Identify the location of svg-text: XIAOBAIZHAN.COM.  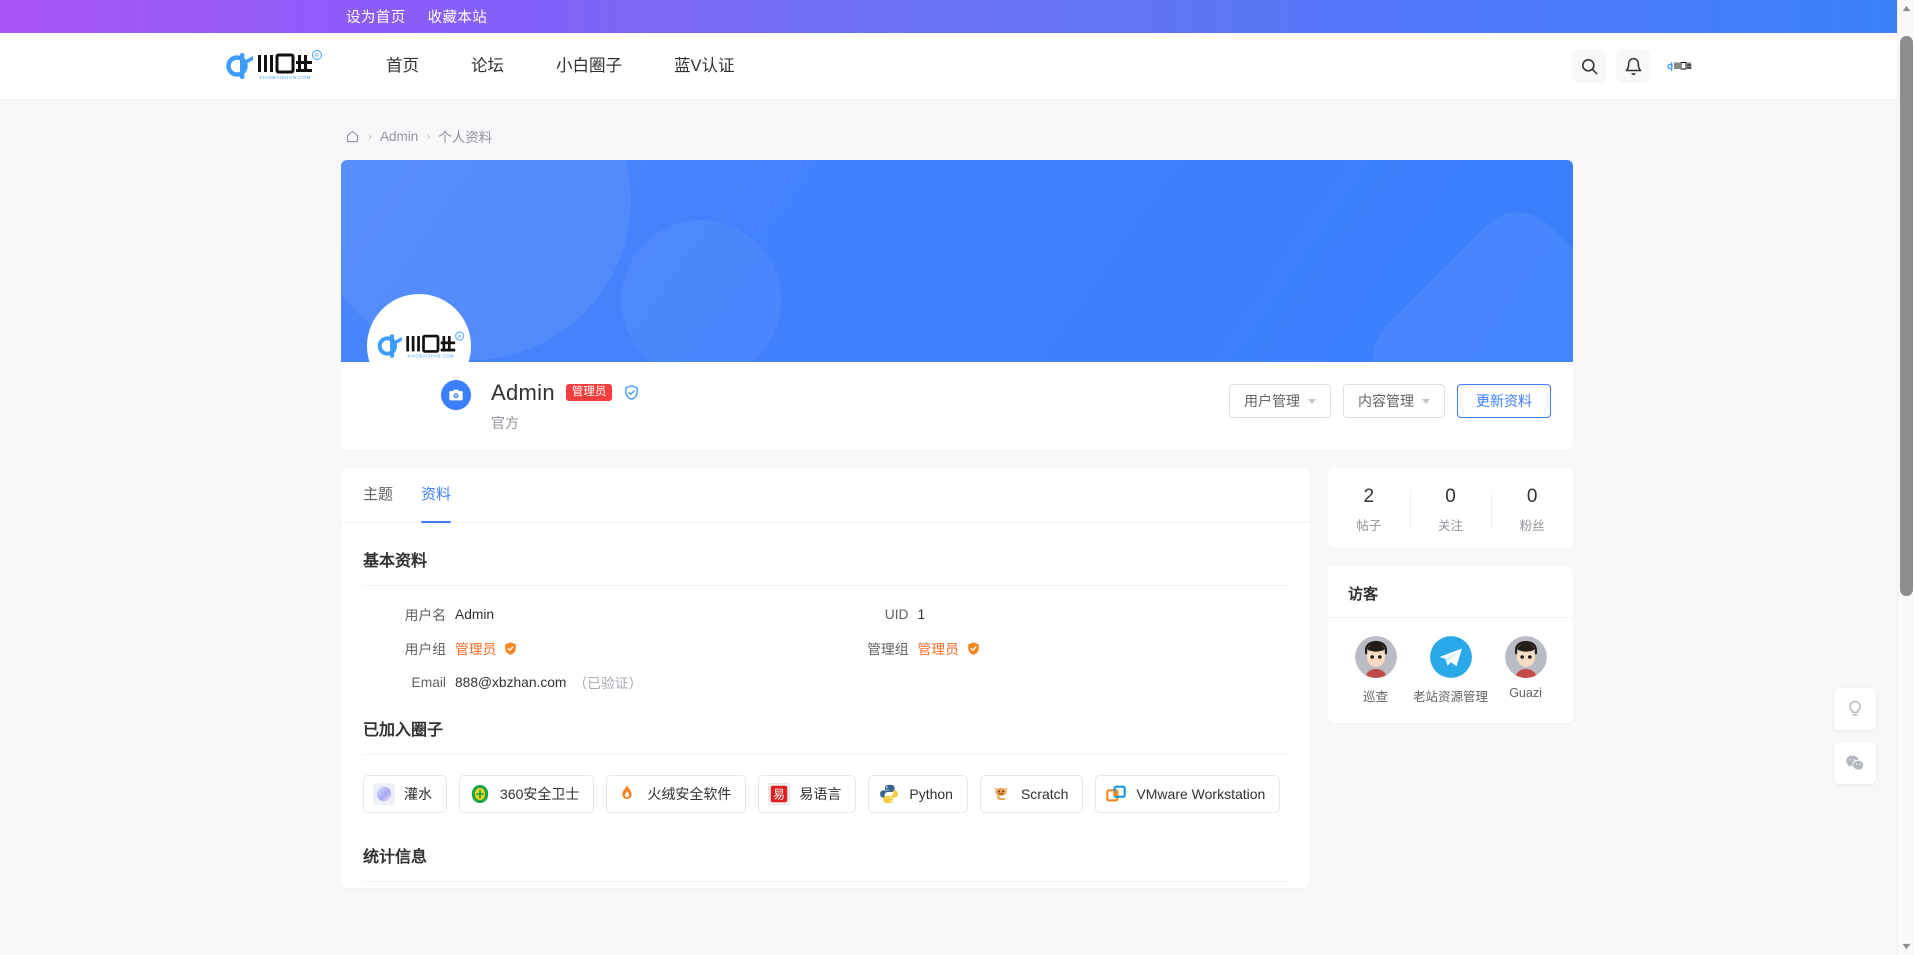
(430, 356).